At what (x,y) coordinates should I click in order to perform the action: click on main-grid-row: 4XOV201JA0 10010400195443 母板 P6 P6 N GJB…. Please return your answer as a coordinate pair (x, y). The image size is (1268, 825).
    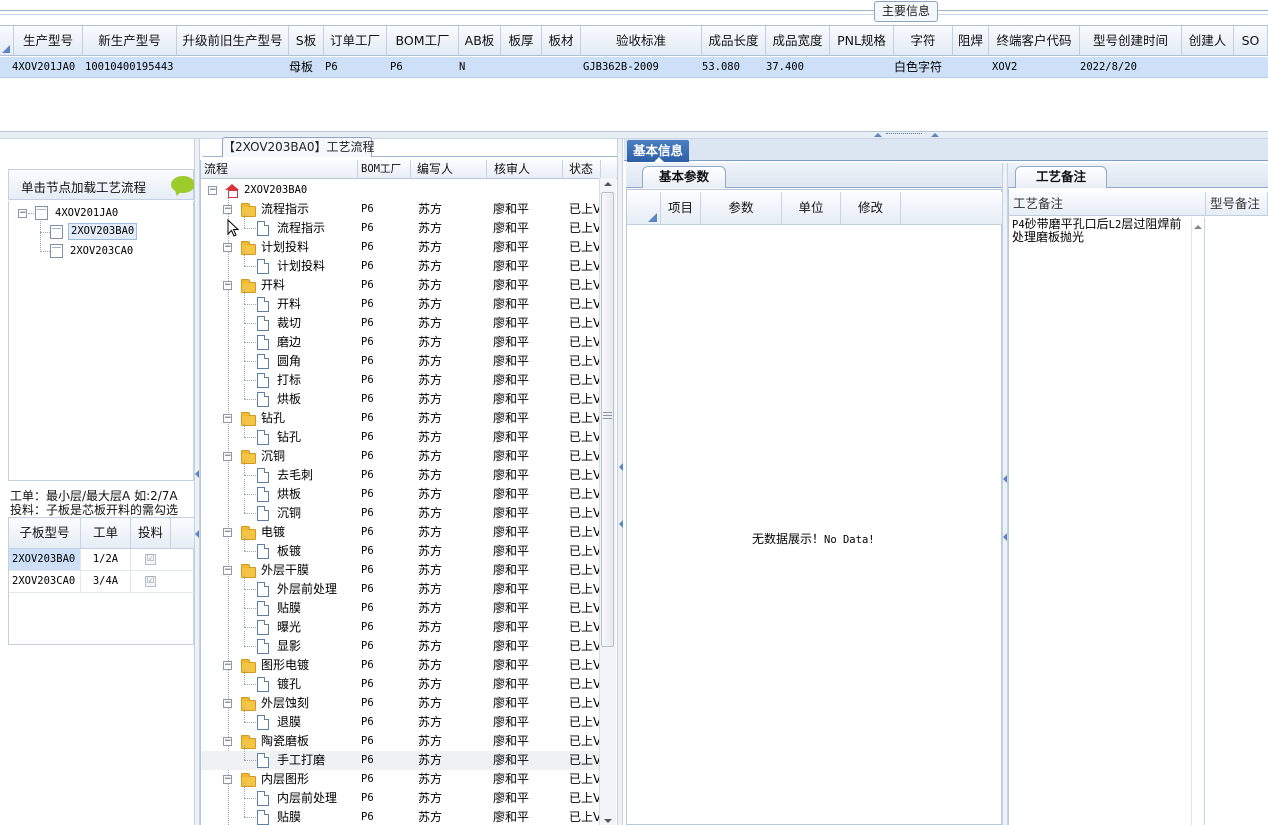
    Looking at the image, I should click on (634, 67).